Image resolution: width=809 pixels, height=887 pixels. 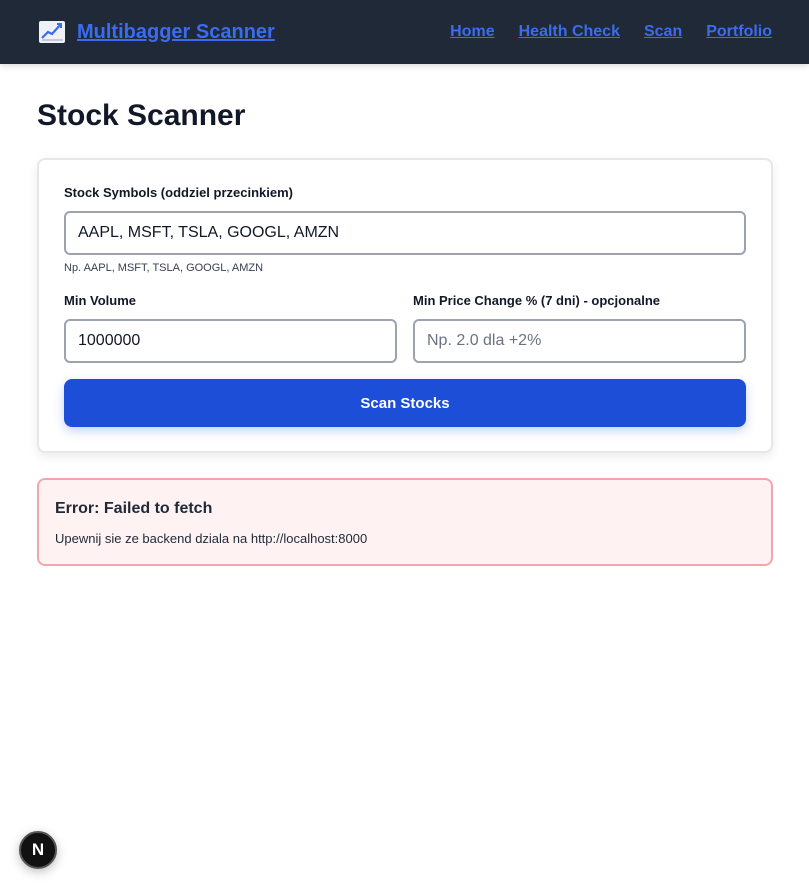 I want to click on dev-tools-badge: N, so click(x=38, y=850).